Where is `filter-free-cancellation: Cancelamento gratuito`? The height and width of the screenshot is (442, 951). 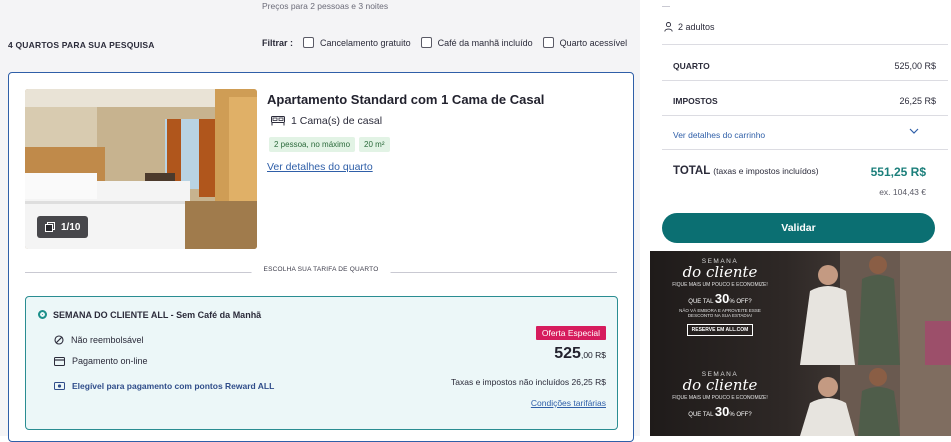
filter-free-cancellation: Cancelamento gratuito is located at coordinates (357, 42).